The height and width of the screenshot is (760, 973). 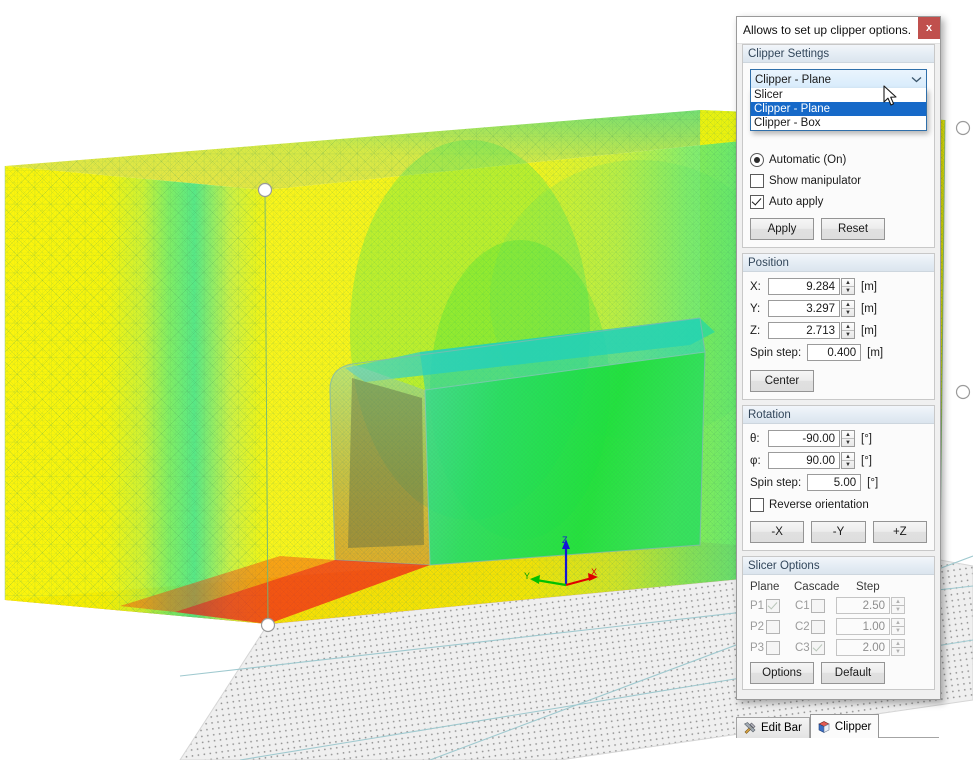 I want to click on axis-minus-x-button: -X, so click(x=777, y=532).